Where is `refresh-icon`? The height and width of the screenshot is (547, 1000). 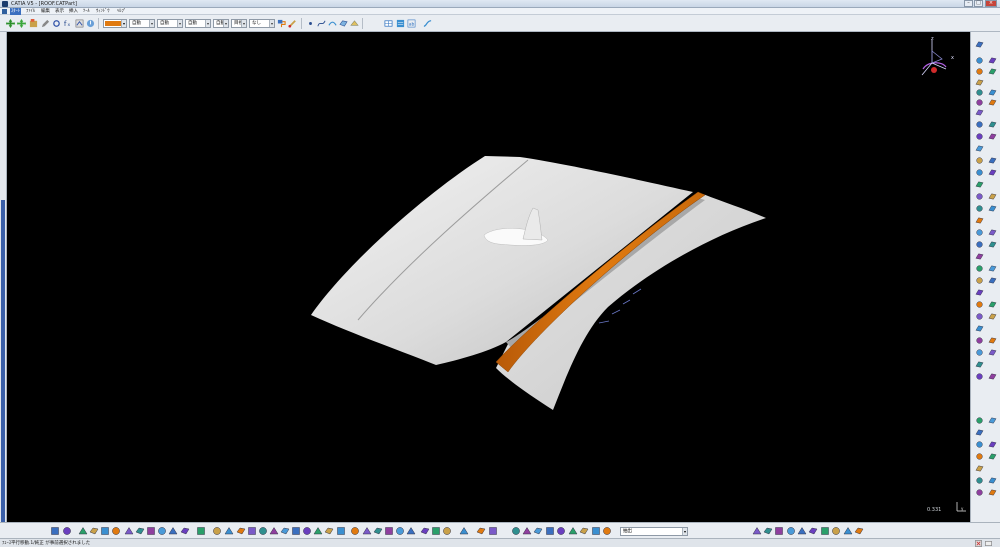 refresh-icon is located at coordinates (516, 531).